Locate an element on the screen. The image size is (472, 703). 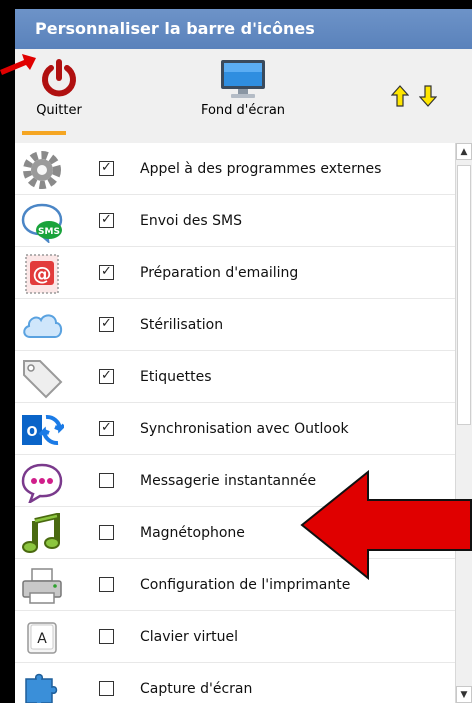
list-item: Configuration de l'imprimante is located at coordinates (235, 585).